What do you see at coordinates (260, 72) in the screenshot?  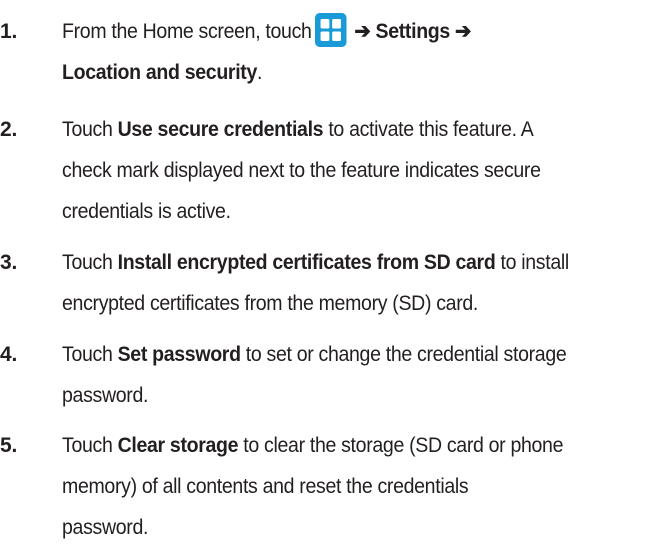 I see `step-text-plain: .` at bounding box center [260, 72].